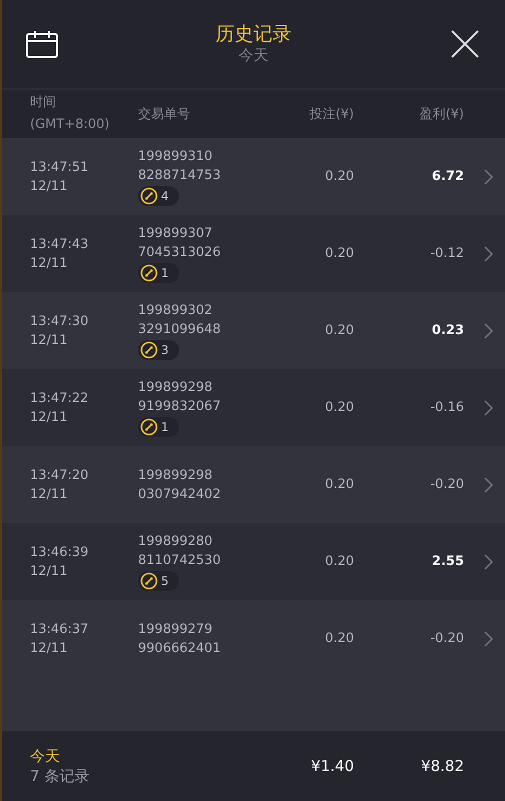 Image resolution: width=505 pixels, height=801 pixels. What do you see at coordinates (254, 34) in the screenshot?
I see `window-title: 历史记录` at bounding box center [254, 34].